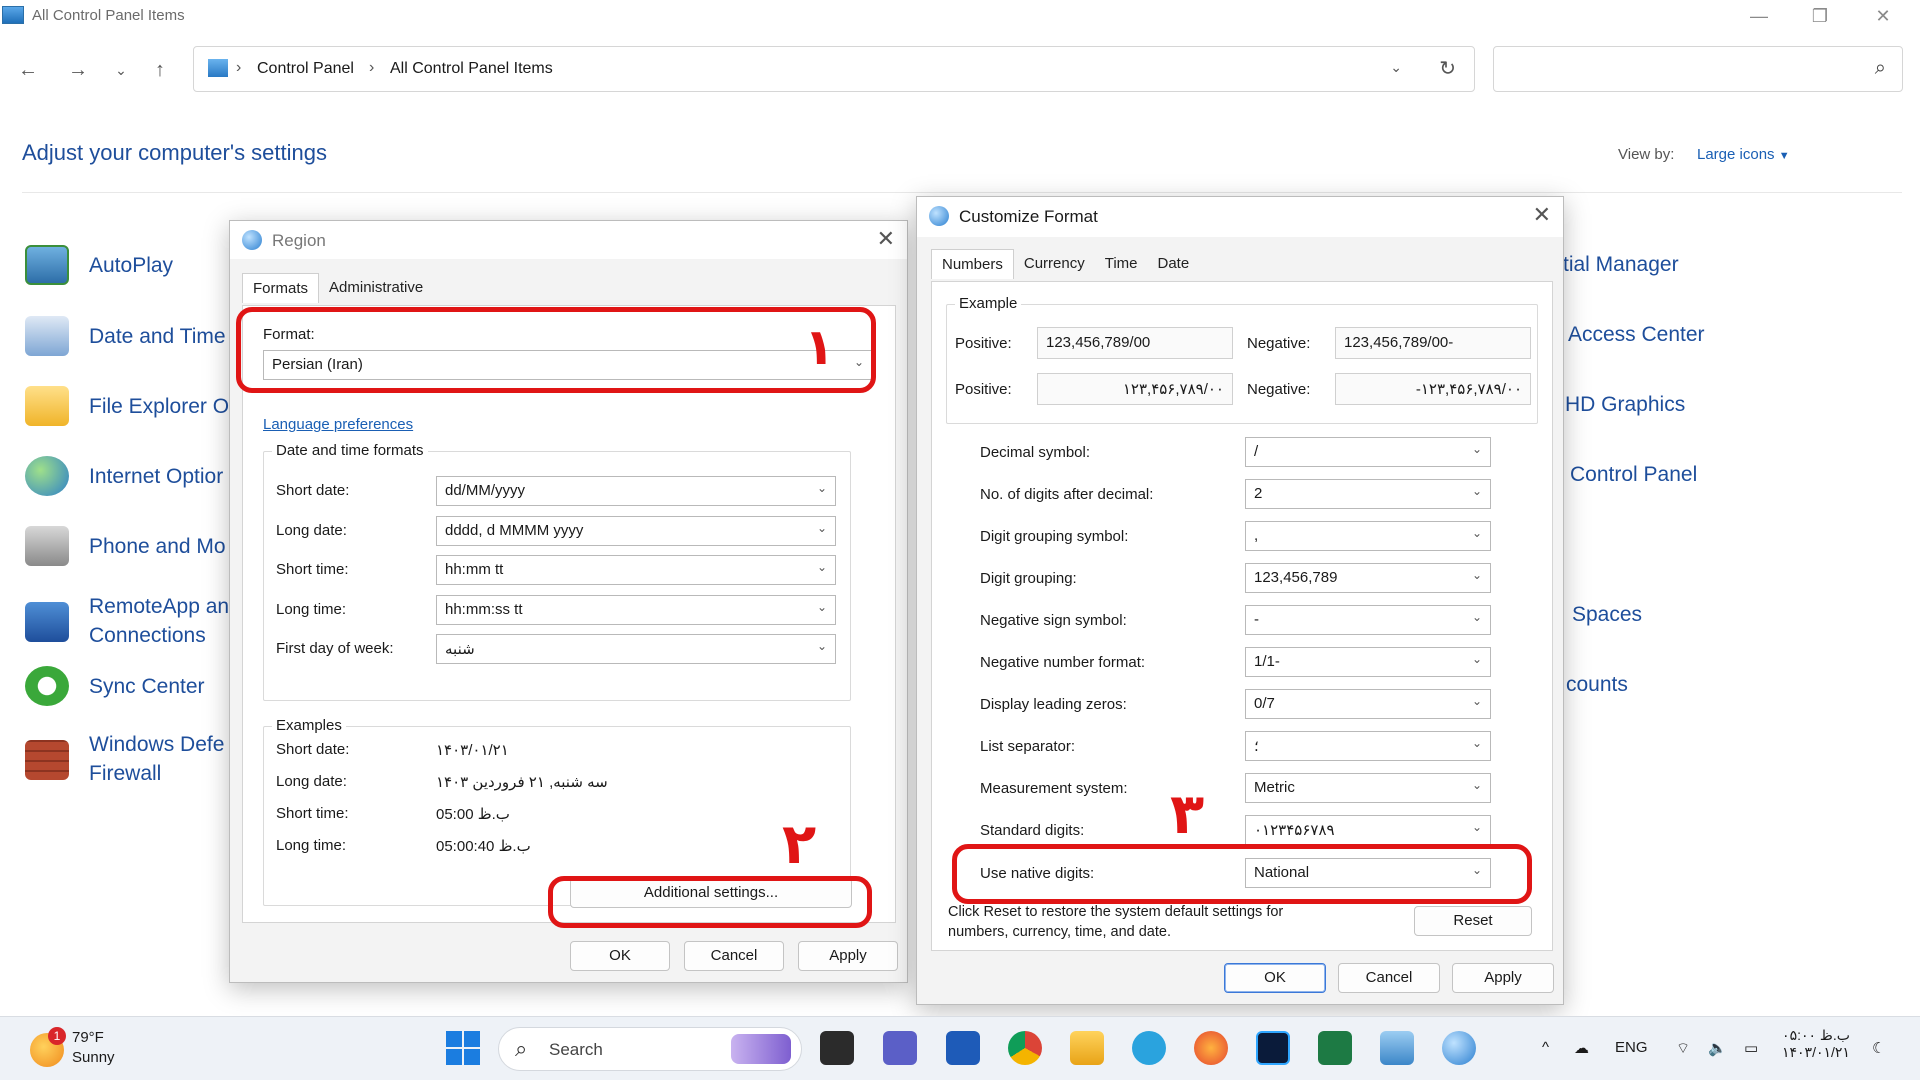  Describe the element at coordinates (1240, 217) in the screenshot. I see `customize-title-bar: Customize Format ✕` at that location.